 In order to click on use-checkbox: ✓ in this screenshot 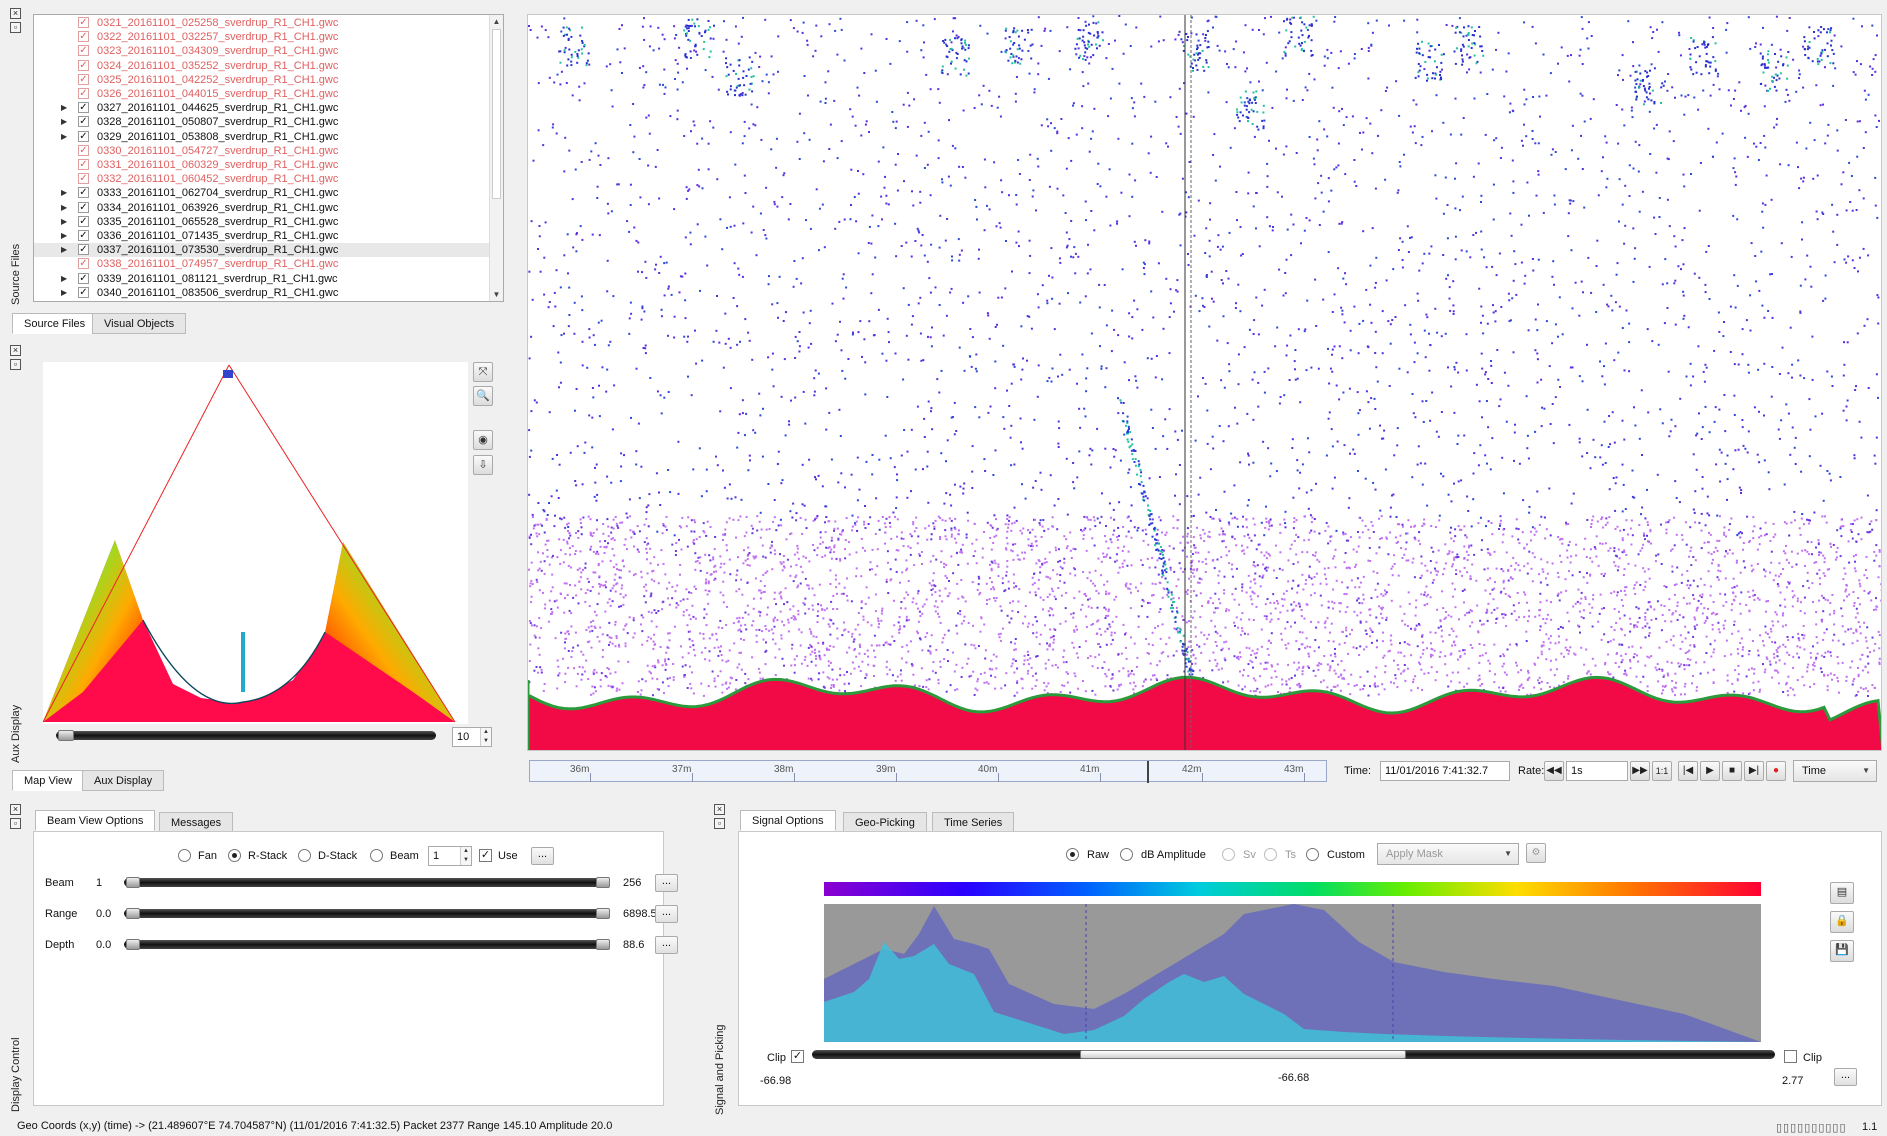, I will do `click(485, 855)`.